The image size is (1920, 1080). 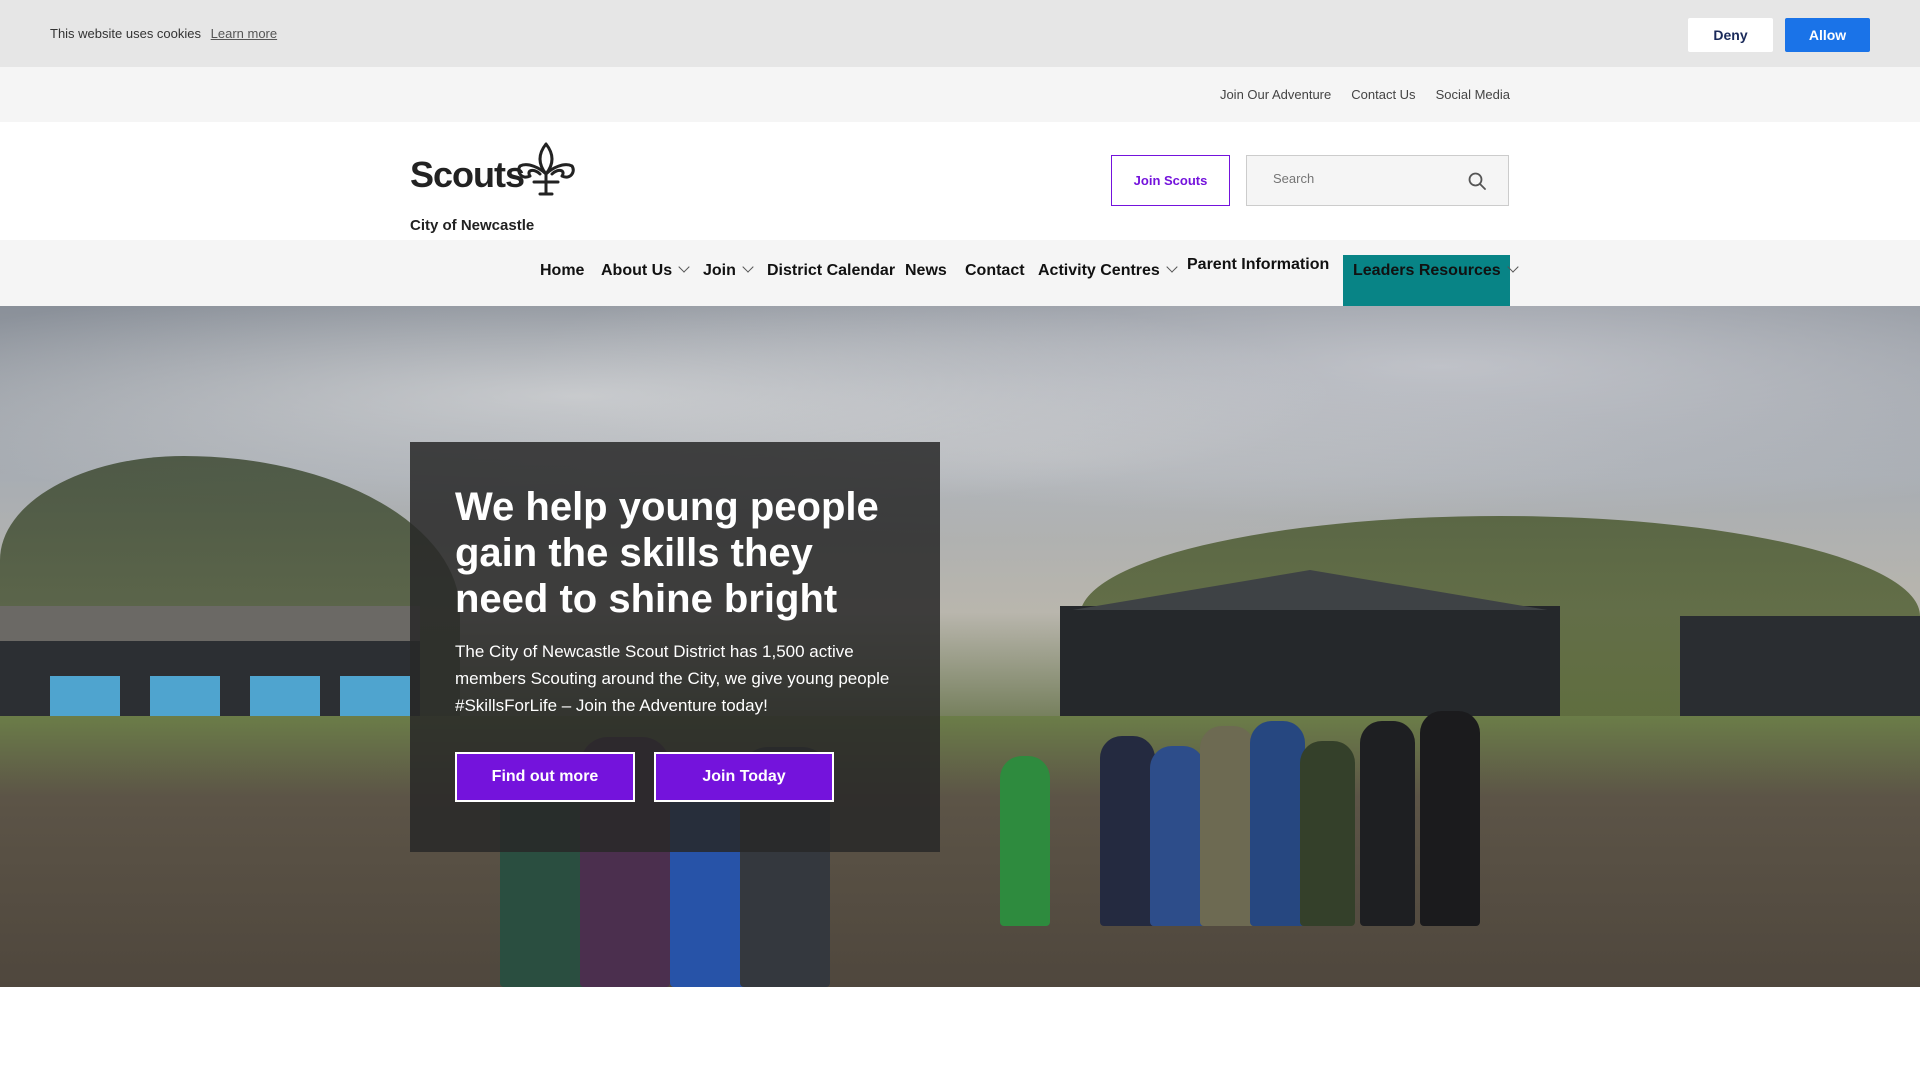 What do you see at coordinates (1383, 94) in the screenshot?
I see `utility-link-contact-us: Contact Us` at bounding box center [1383, 94].